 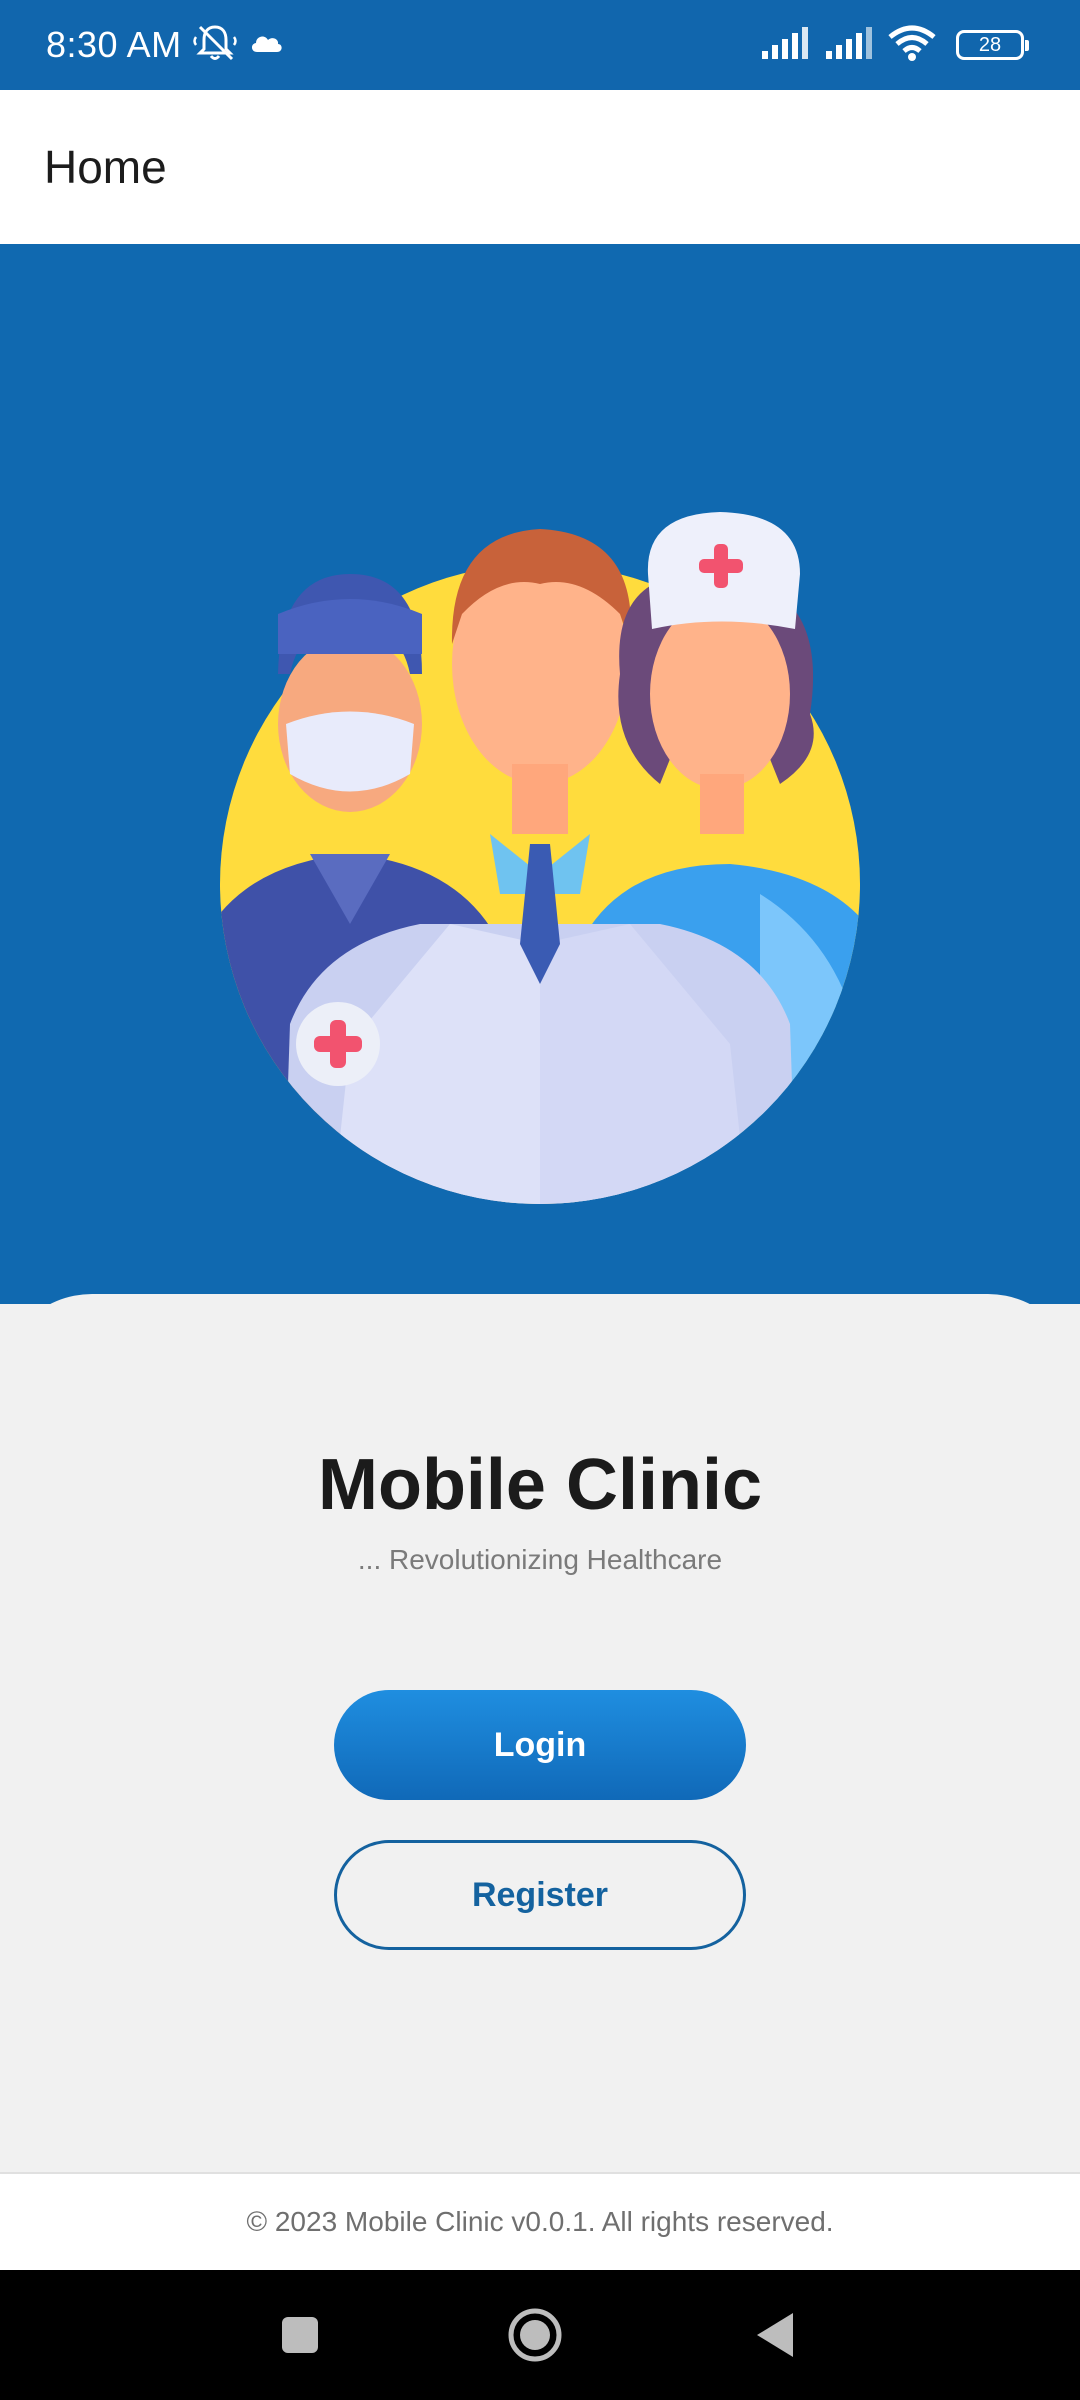 What do you see at coordinates (775, 2335) in the screenshot?
I see `back-icon` at bounding box center [775, 2335].